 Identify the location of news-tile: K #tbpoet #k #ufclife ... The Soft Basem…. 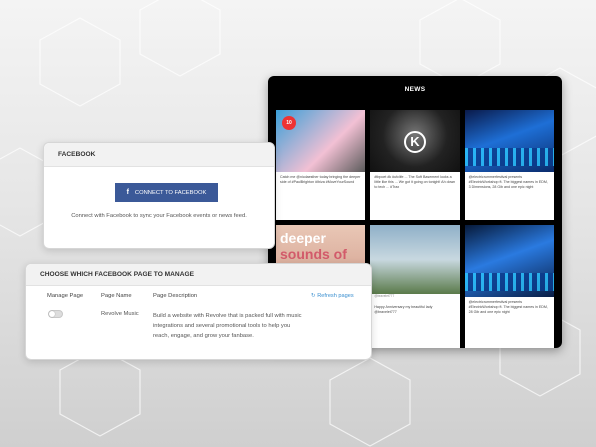
(415, 165).